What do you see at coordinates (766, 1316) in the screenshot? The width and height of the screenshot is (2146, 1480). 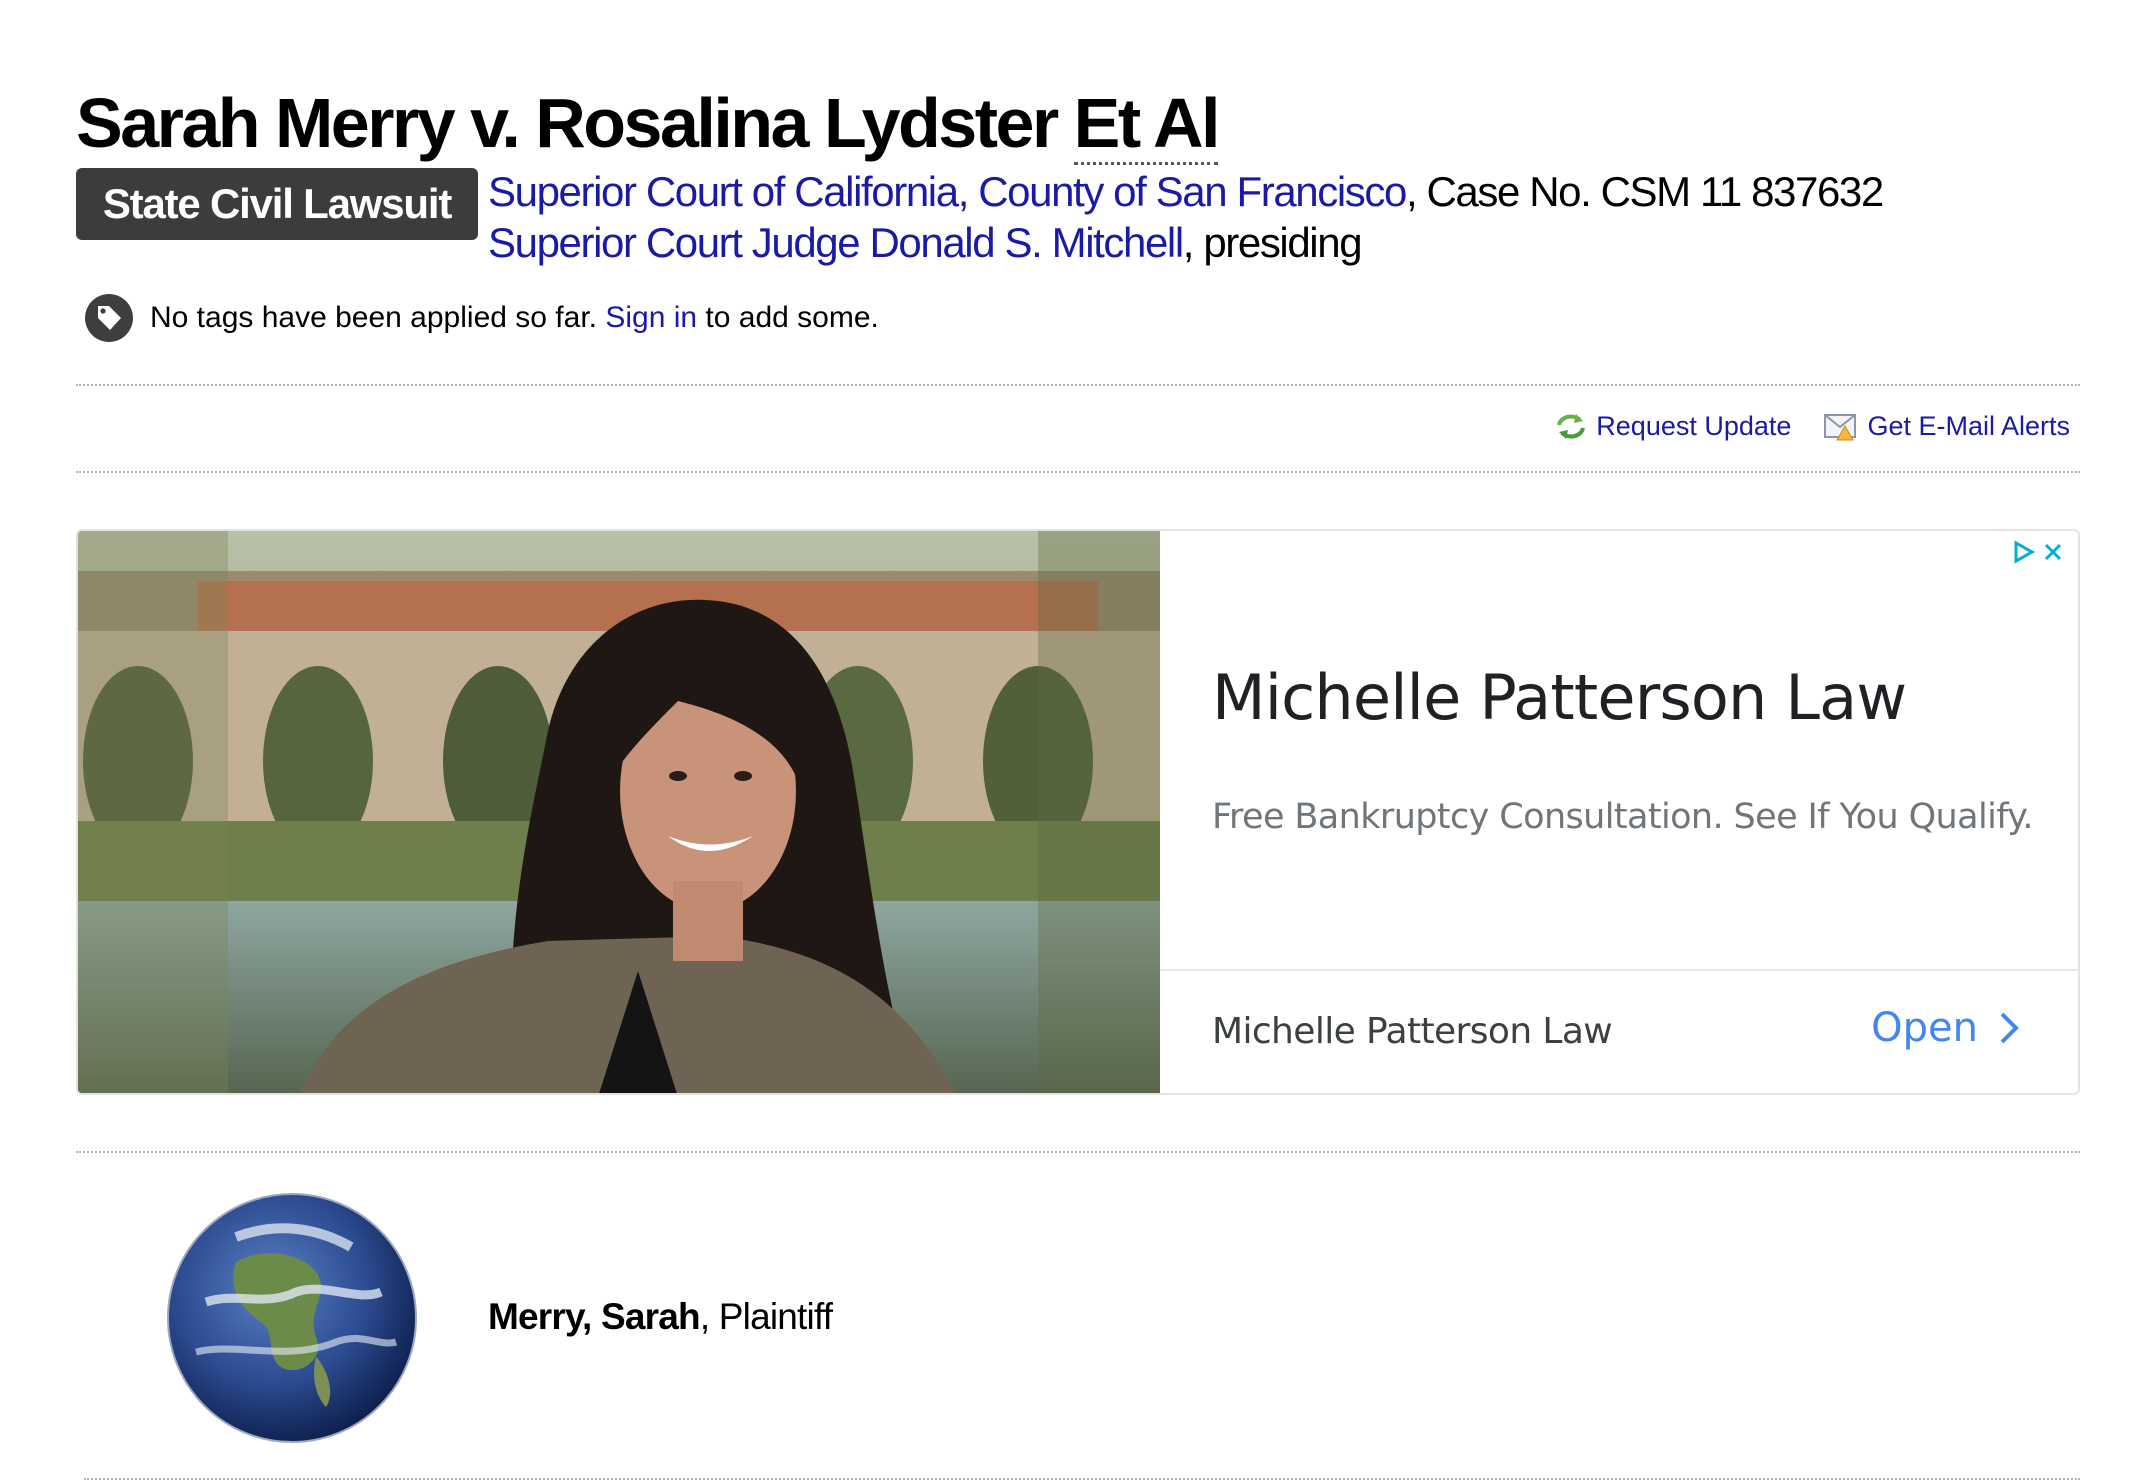 I see `party-role: , Plaintiff` at bounding box center [766, 1316].